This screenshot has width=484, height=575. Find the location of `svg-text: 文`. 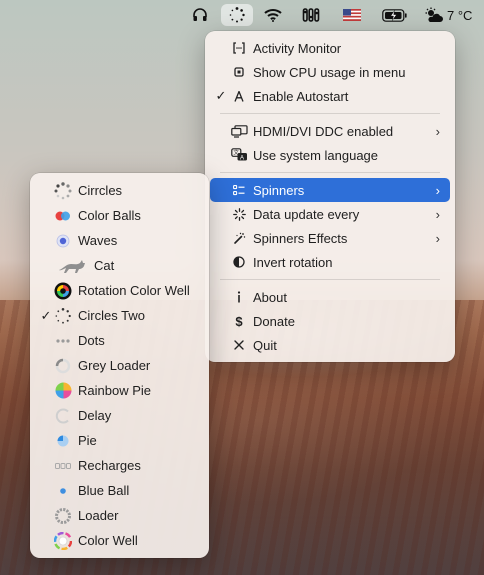

svg-text: 文 is located at coordinates (236, 153).